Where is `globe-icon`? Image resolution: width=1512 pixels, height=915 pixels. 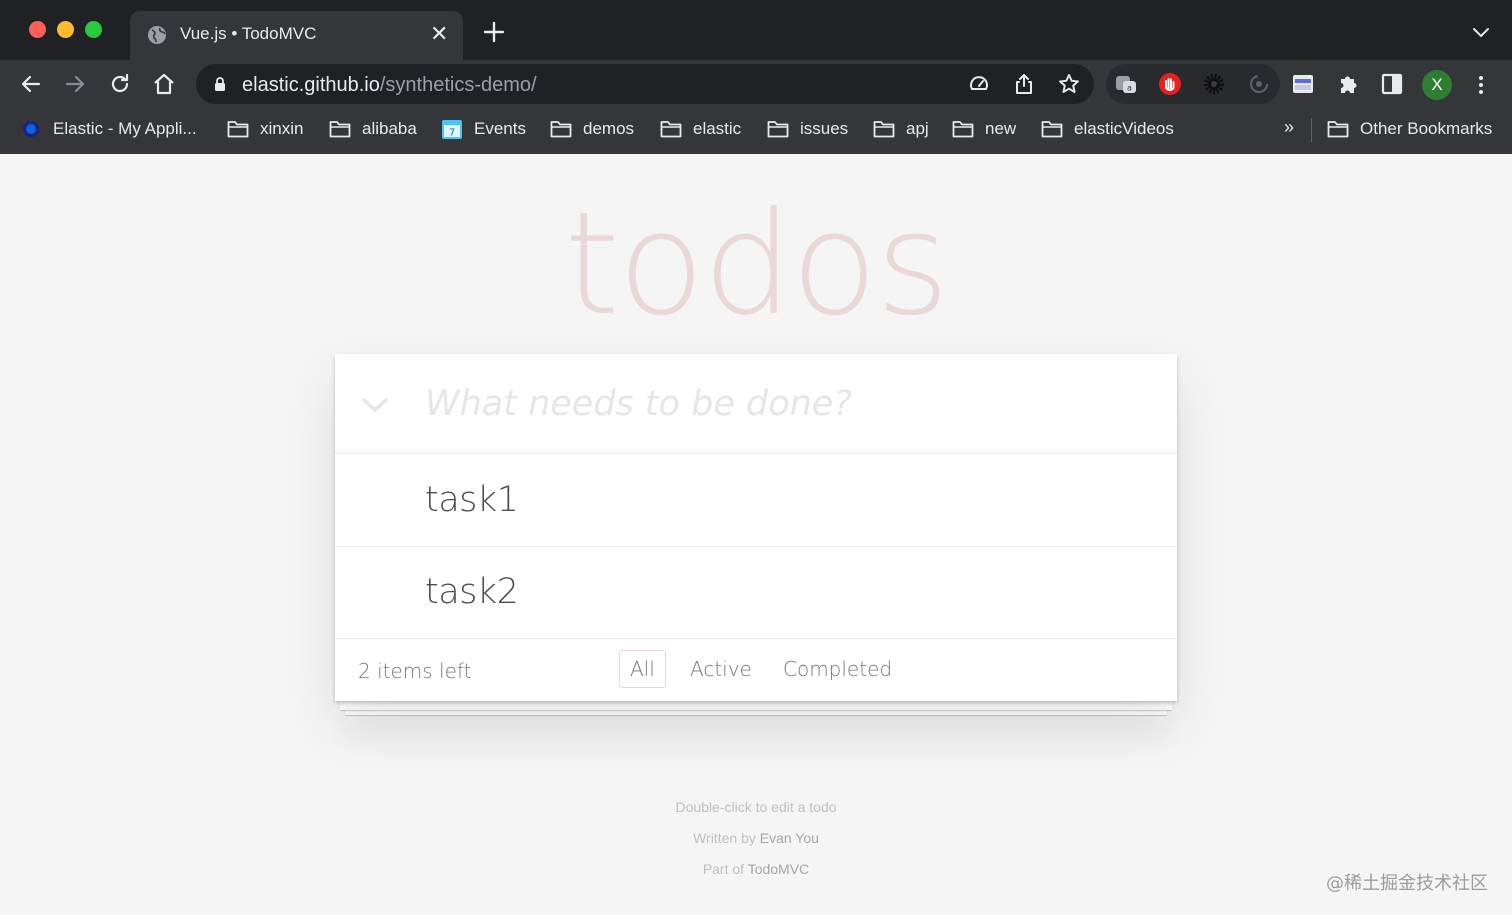
globe-icon is located at coordinates (157, 35).